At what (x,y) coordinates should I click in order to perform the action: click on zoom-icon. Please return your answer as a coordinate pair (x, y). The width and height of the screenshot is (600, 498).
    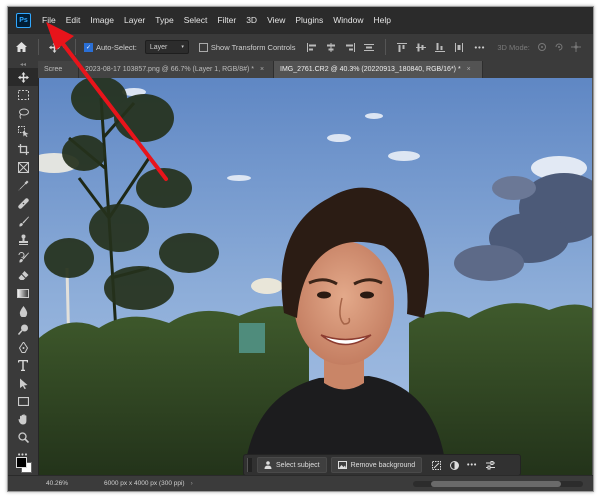
    Looking at the image, I should click on (23, 437).